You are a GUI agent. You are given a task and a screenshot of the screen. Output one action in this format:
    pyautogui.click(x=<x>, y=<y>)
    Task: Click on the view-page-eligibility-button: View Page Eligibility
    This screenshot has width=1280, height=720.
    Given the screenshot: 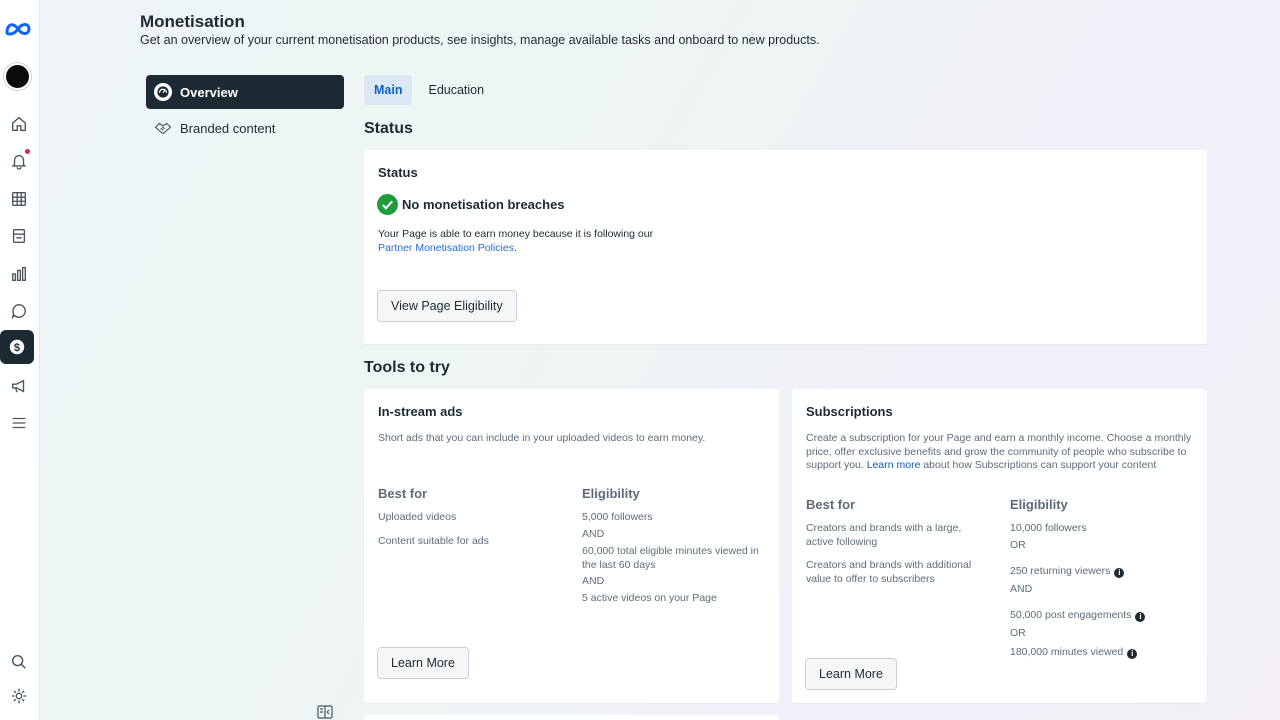 What is the action you would take?
    pyautogui.click(x=447, y=306)
    